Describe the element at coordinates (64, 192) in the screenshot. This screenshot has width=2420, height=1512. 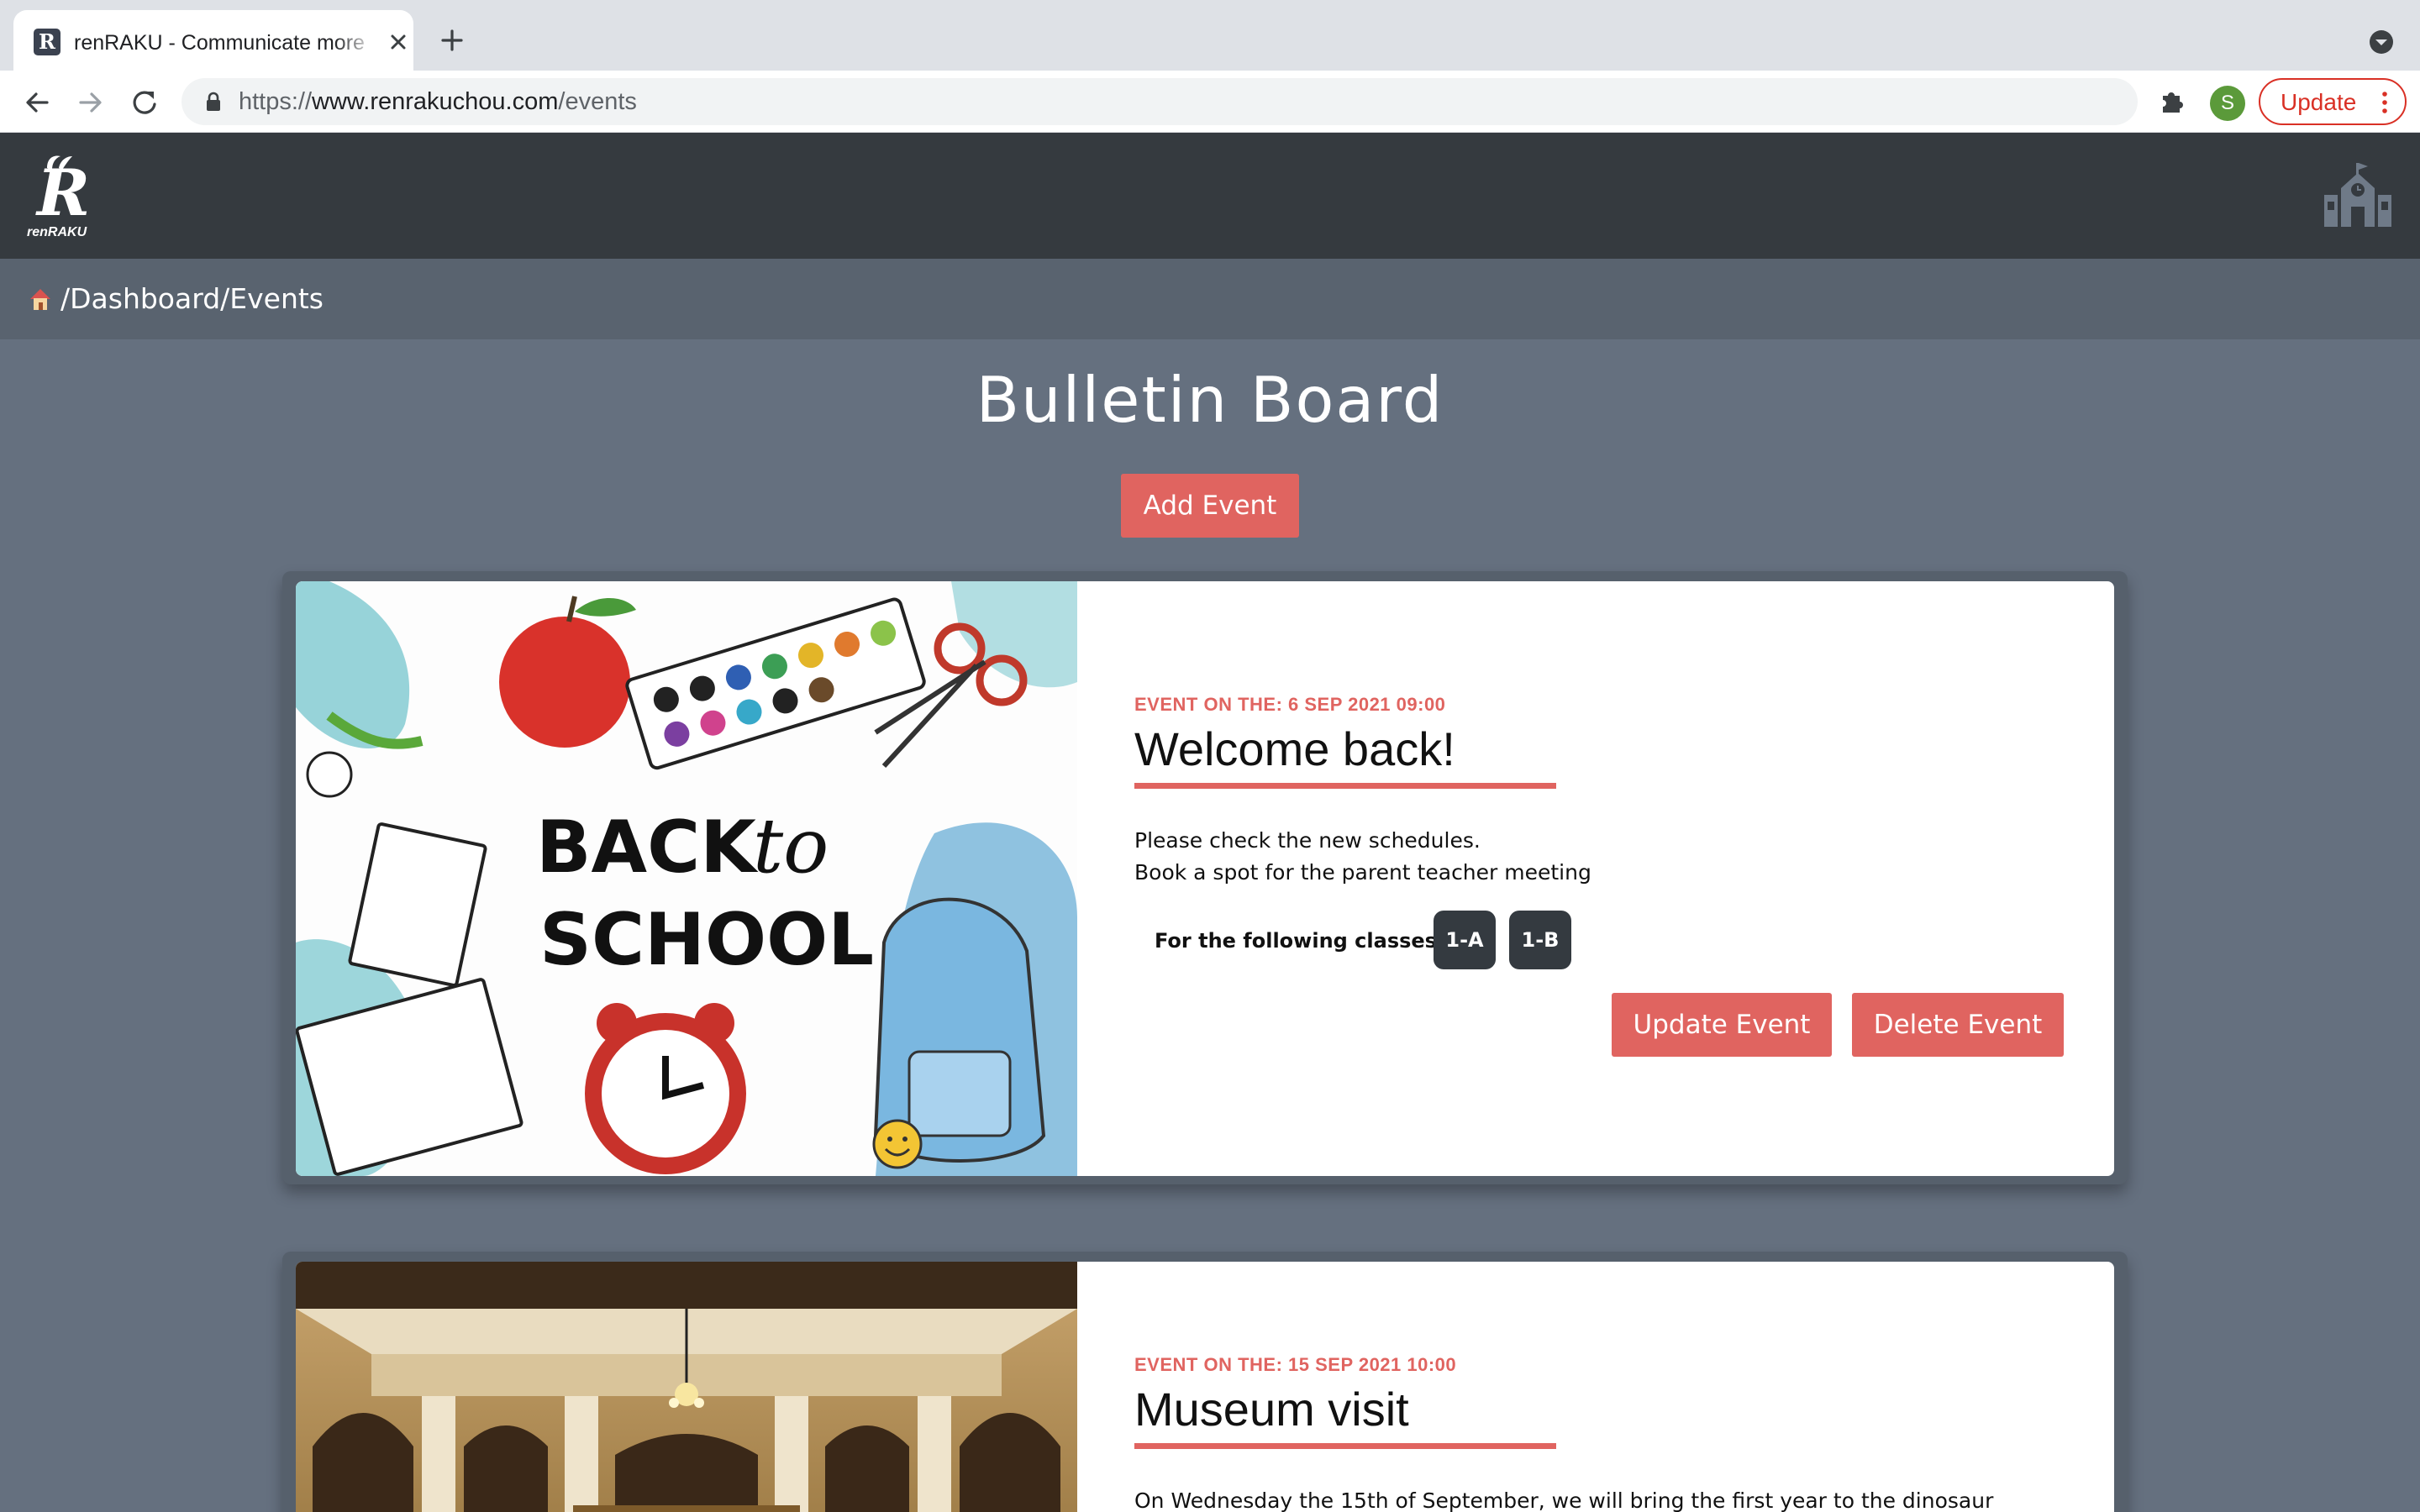
I see `logo-letter: R` at that location.